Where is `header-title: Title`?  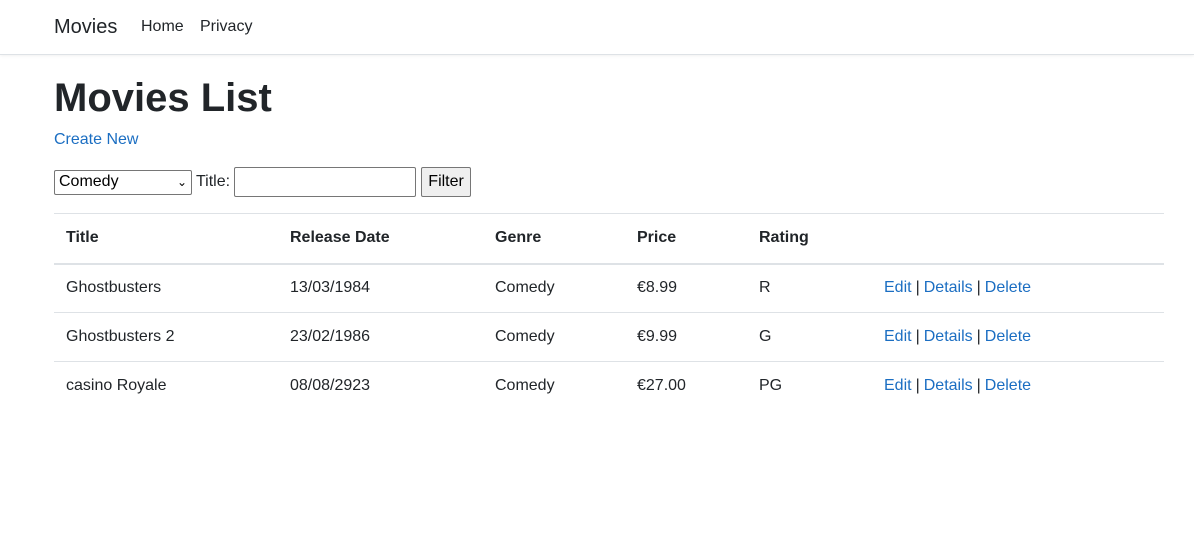
header-title: Title is located at coordinates (166, 239).